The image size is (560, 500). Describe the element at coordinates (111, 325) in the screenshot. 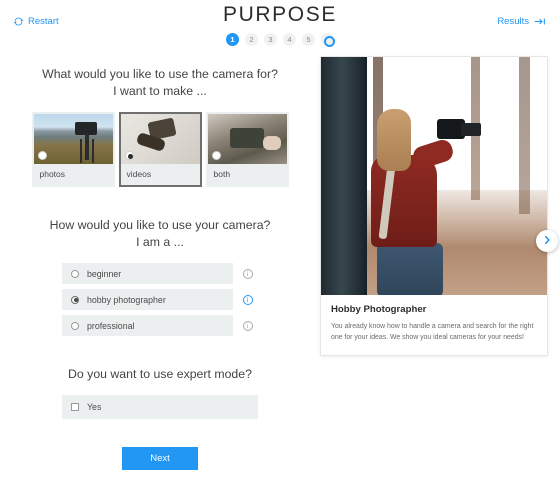

I see `skill-option-professional-label: professional` at that location.